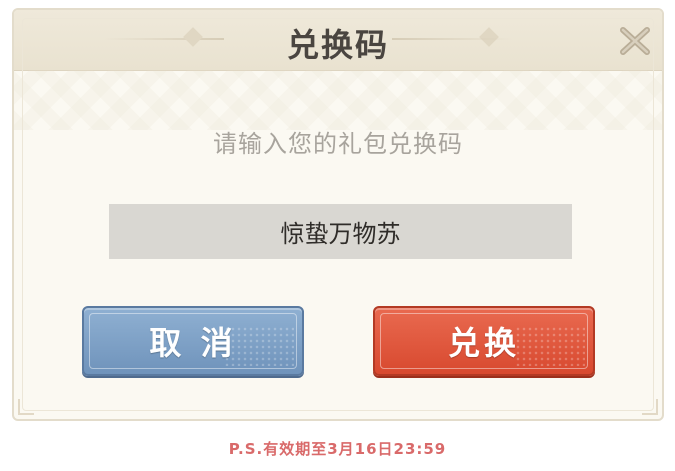  I want to click on cancel-button: 取 消, so click(193, 341).